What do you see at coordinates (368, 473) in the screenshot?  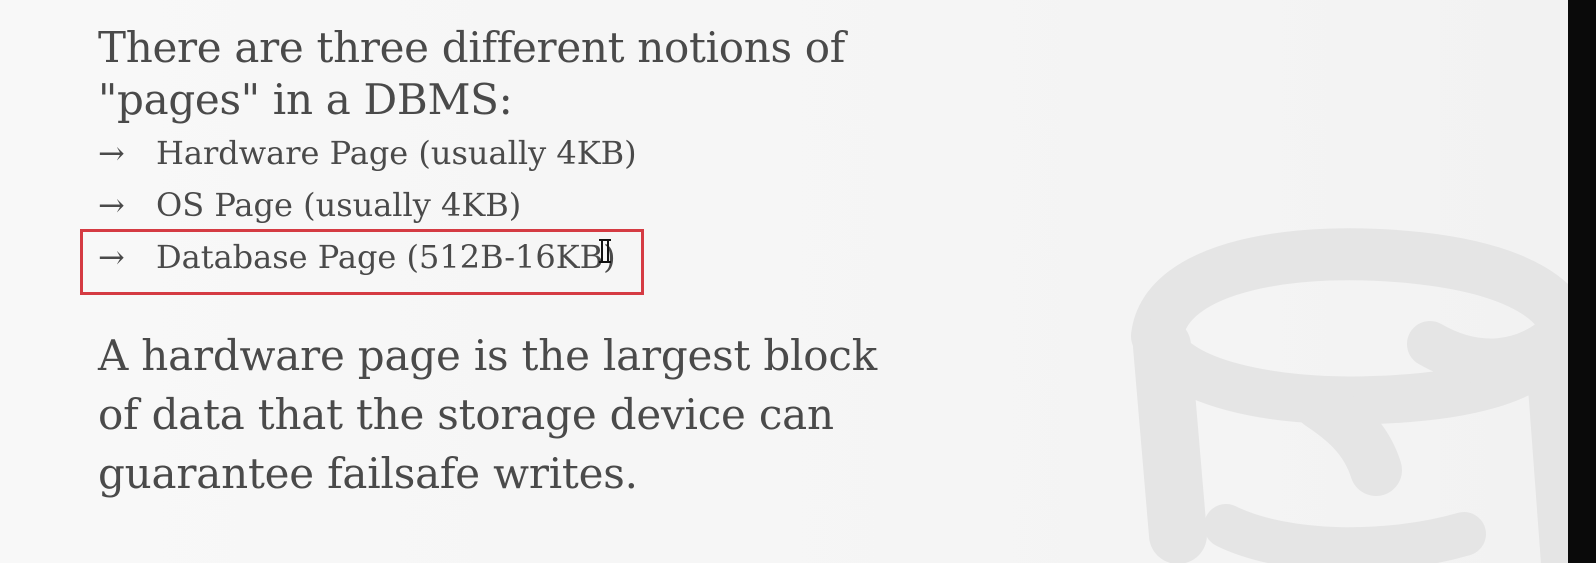 I see `paragraph-line-3: guarantee failsafe writes.` at bounding box center [368, 473].